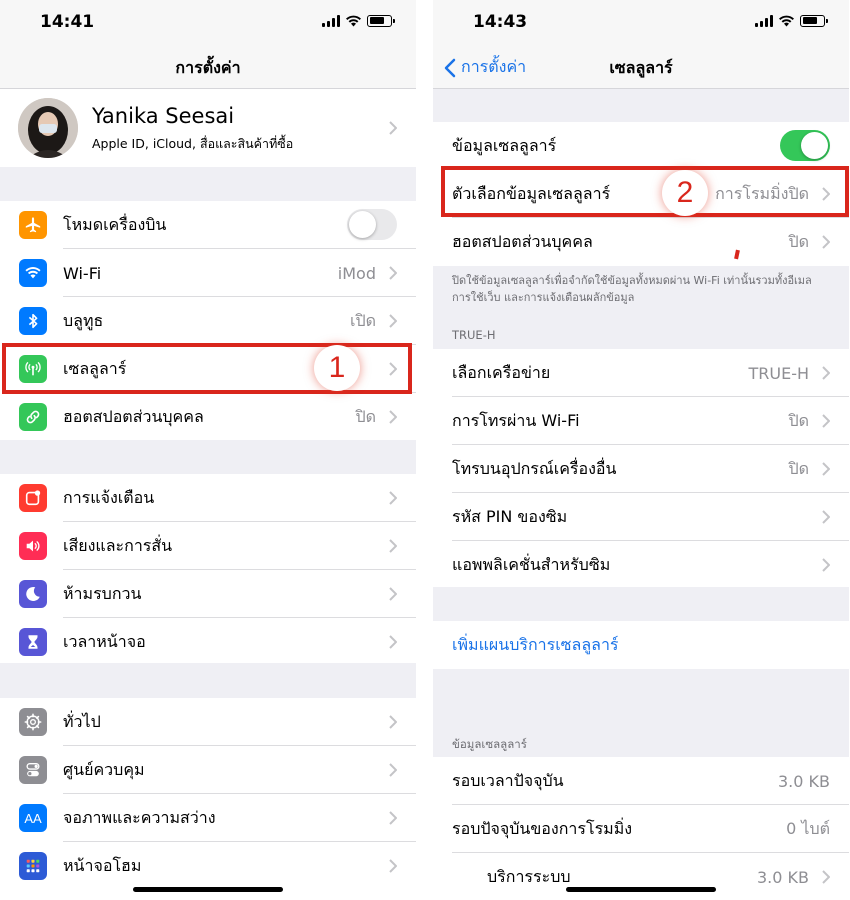 The image size is (850, 900). I want to click on row-display-brightness: AA จอภาพและความสว่าง, so click(208, 818).